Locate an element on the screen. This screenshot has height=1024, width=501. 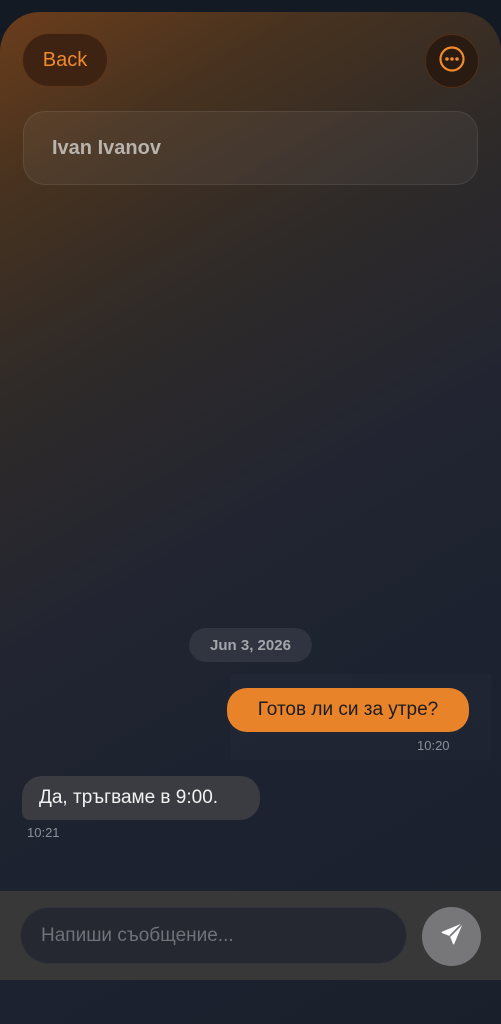
date-separator-label: Jun 3, 2026 is located at coordinates (250, 645).